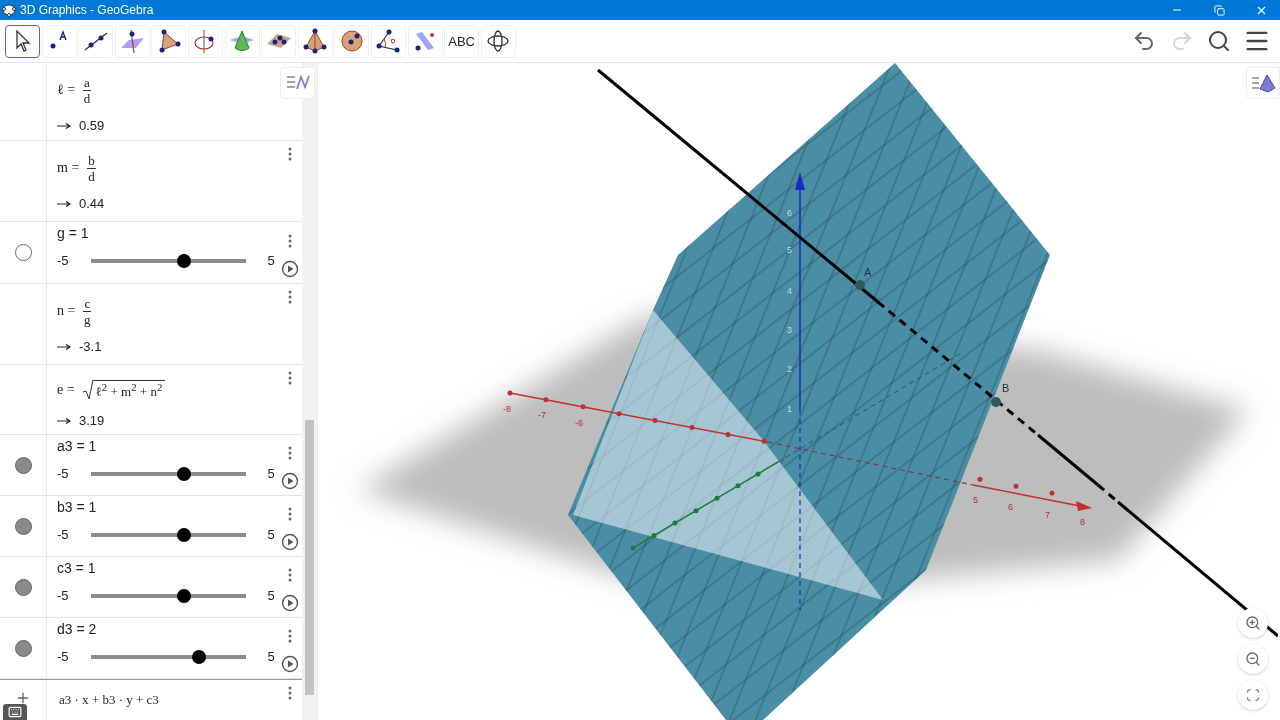  What do you see at coordinates (789, 409) in the screenshot?
I see `axis-label: 1` at bounding box center [789, 409].